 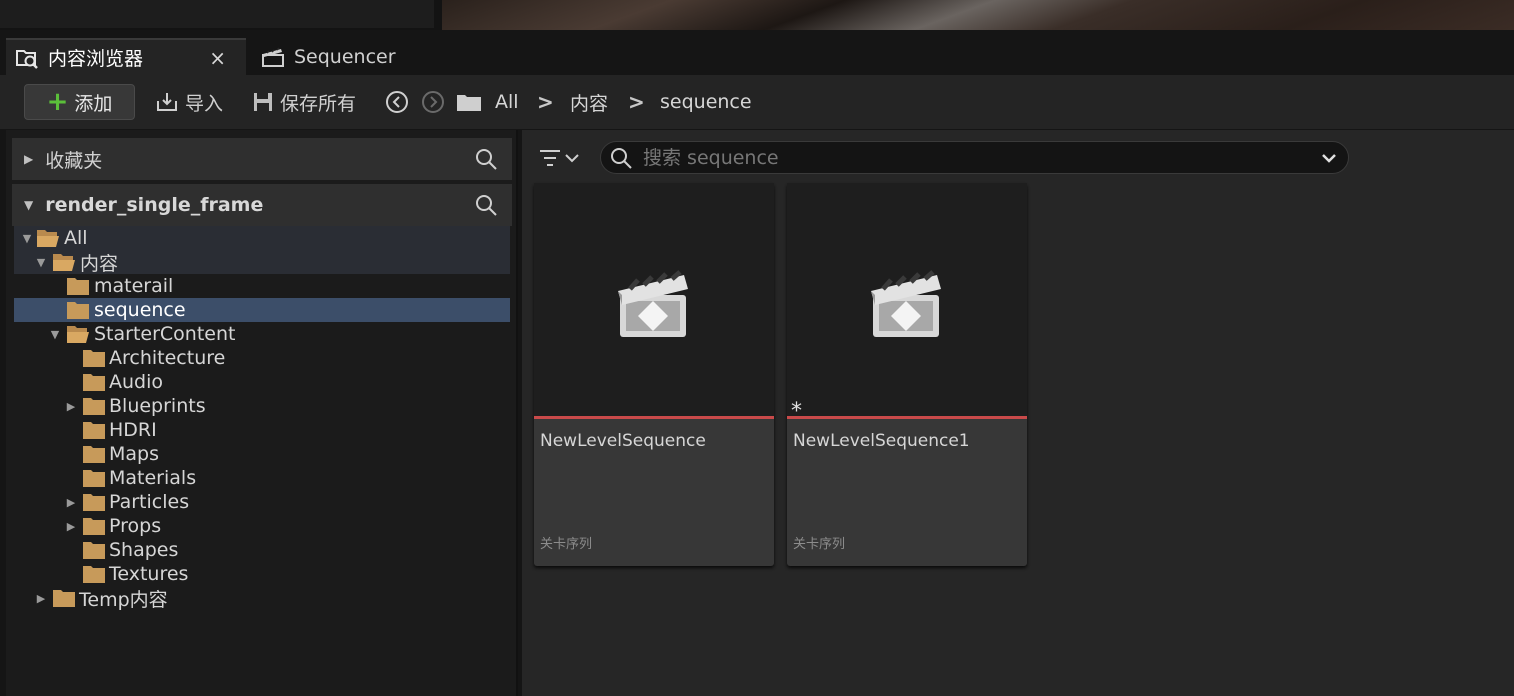 I want to click on tab-bar: 内容浏览器 × Sequencer, so click(x=757, y=55).